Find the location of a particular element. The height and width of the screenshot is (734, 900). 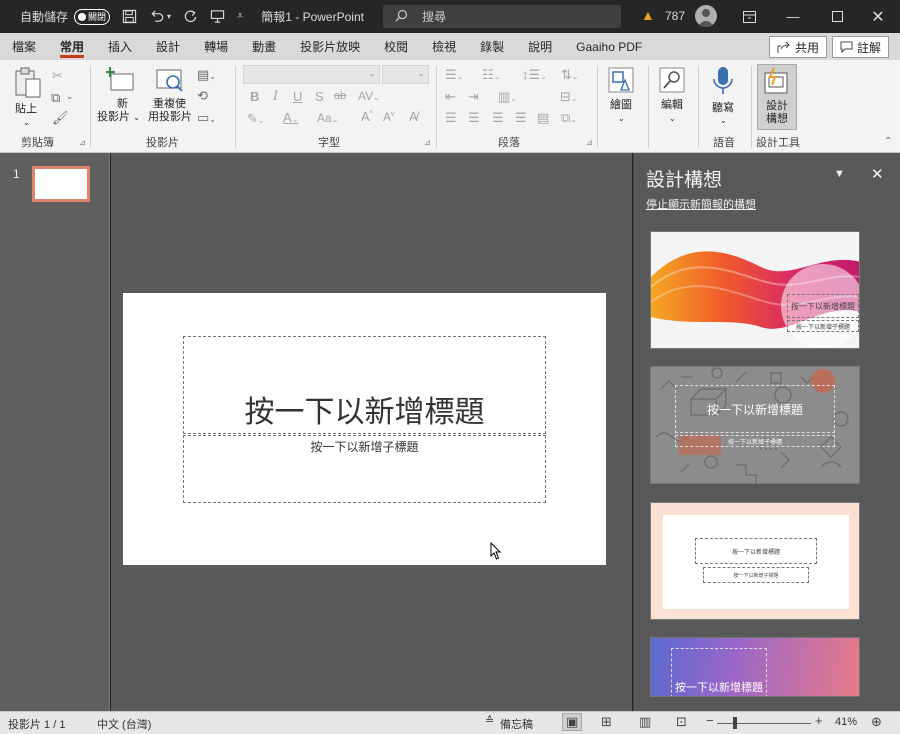

pane-options-icon: ▼ is located at coordinates (839, 174).